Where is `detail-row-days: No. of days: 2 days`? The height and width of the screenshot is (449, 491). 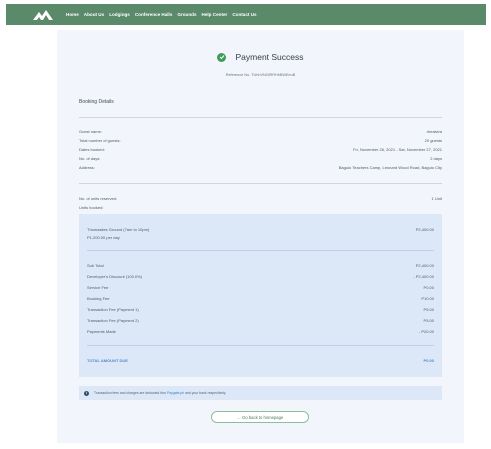
detail-row-days: No. of days: 2 days is located at coordinates (260, 158).